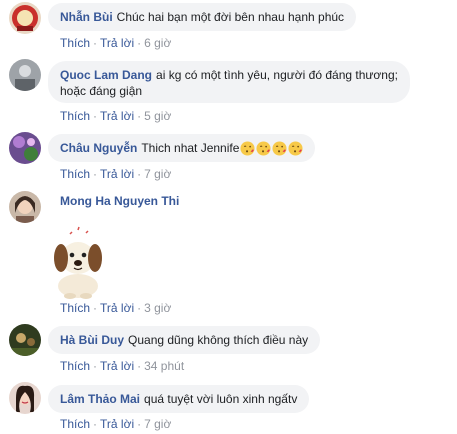 The height and width of the screenshot is (434, 457). What do you see at coordinates (101, 91) in the screenshot?
I see `comment-text: hoặc đáng giận` at bounding box center [101, 91].